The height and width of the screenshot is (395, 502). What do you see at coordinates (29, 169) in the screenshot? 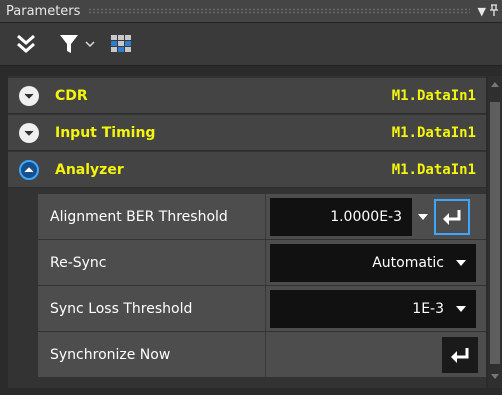
I see `collapse-icon` at bounding box center [29, 169].